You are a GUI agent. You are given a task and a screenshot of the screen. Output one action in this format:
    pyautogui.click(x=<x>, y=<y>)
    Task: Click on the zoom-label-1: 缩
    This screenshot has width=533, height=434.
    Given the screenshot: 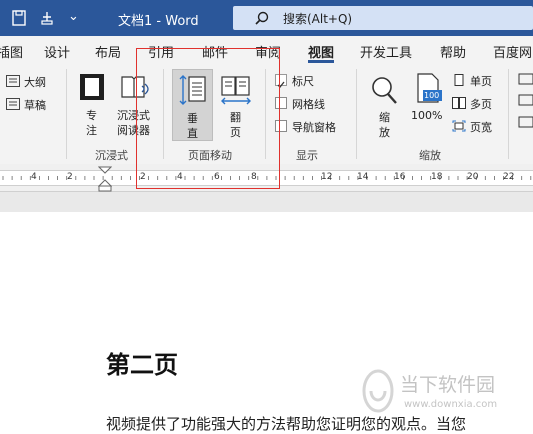 What is the action you would take?
    pyautogui.click(x=384, y=117)
    